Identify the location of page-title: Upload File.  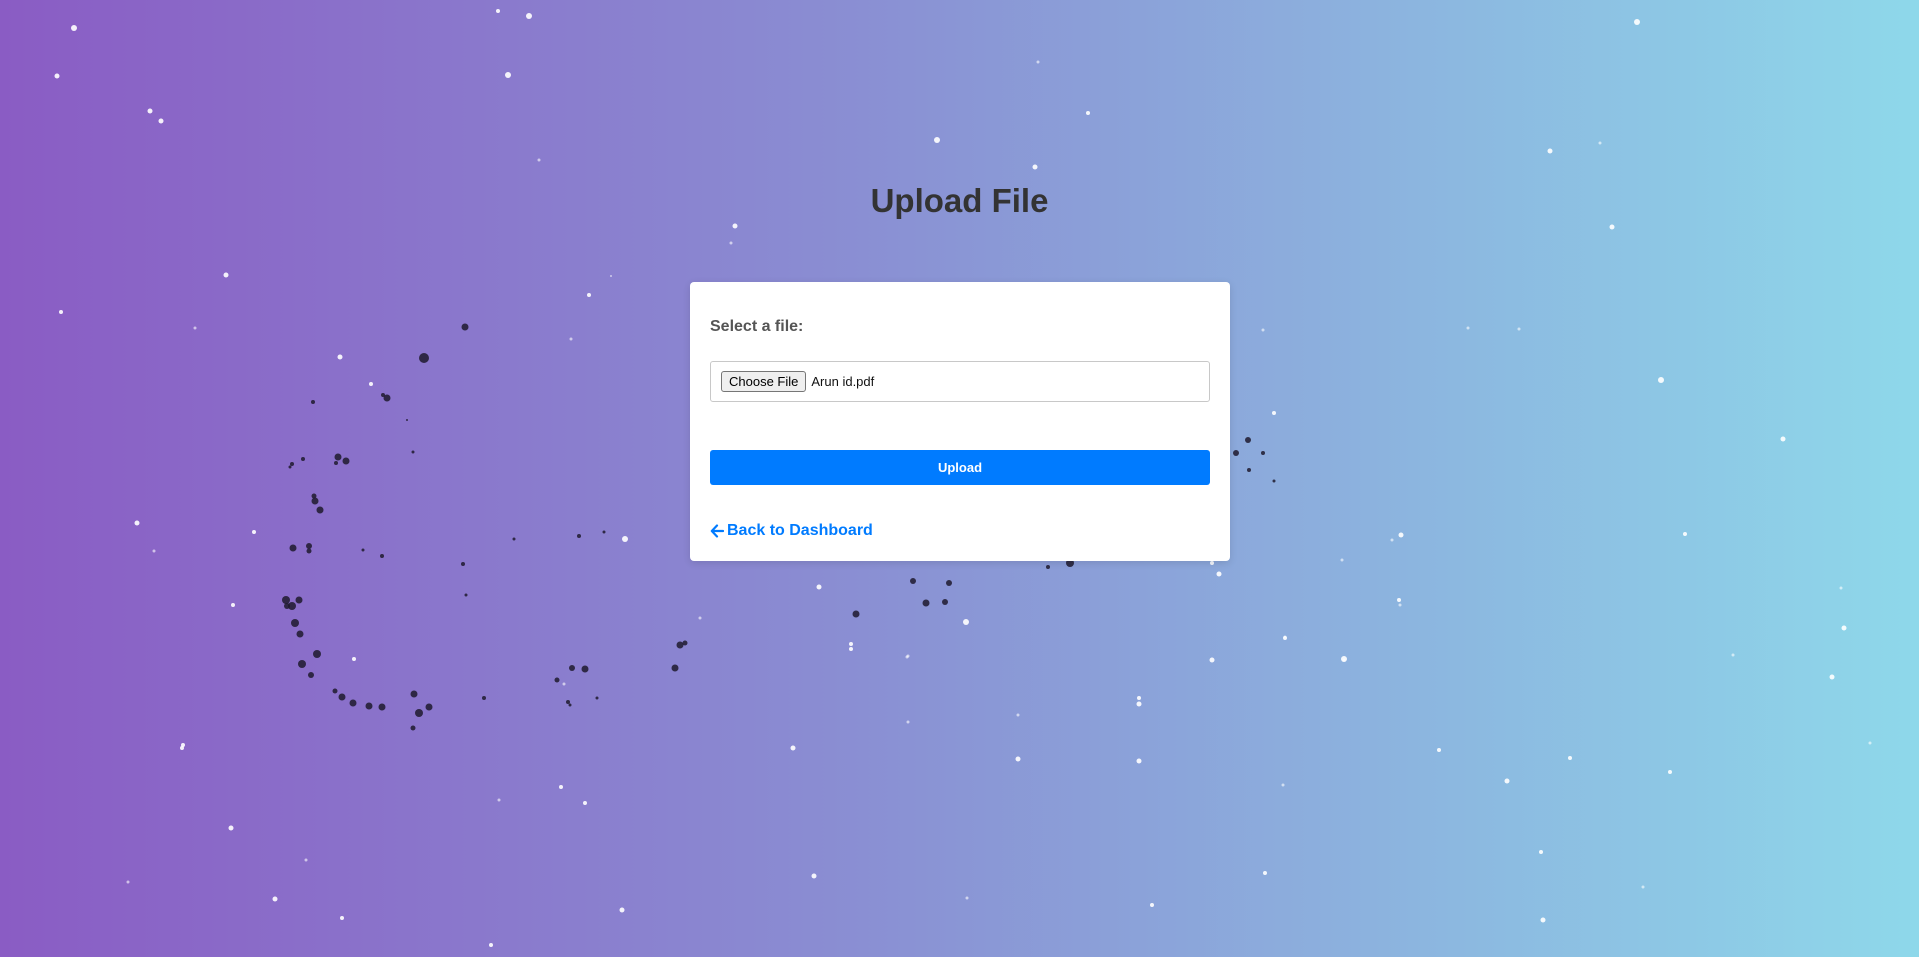
(959, 200).